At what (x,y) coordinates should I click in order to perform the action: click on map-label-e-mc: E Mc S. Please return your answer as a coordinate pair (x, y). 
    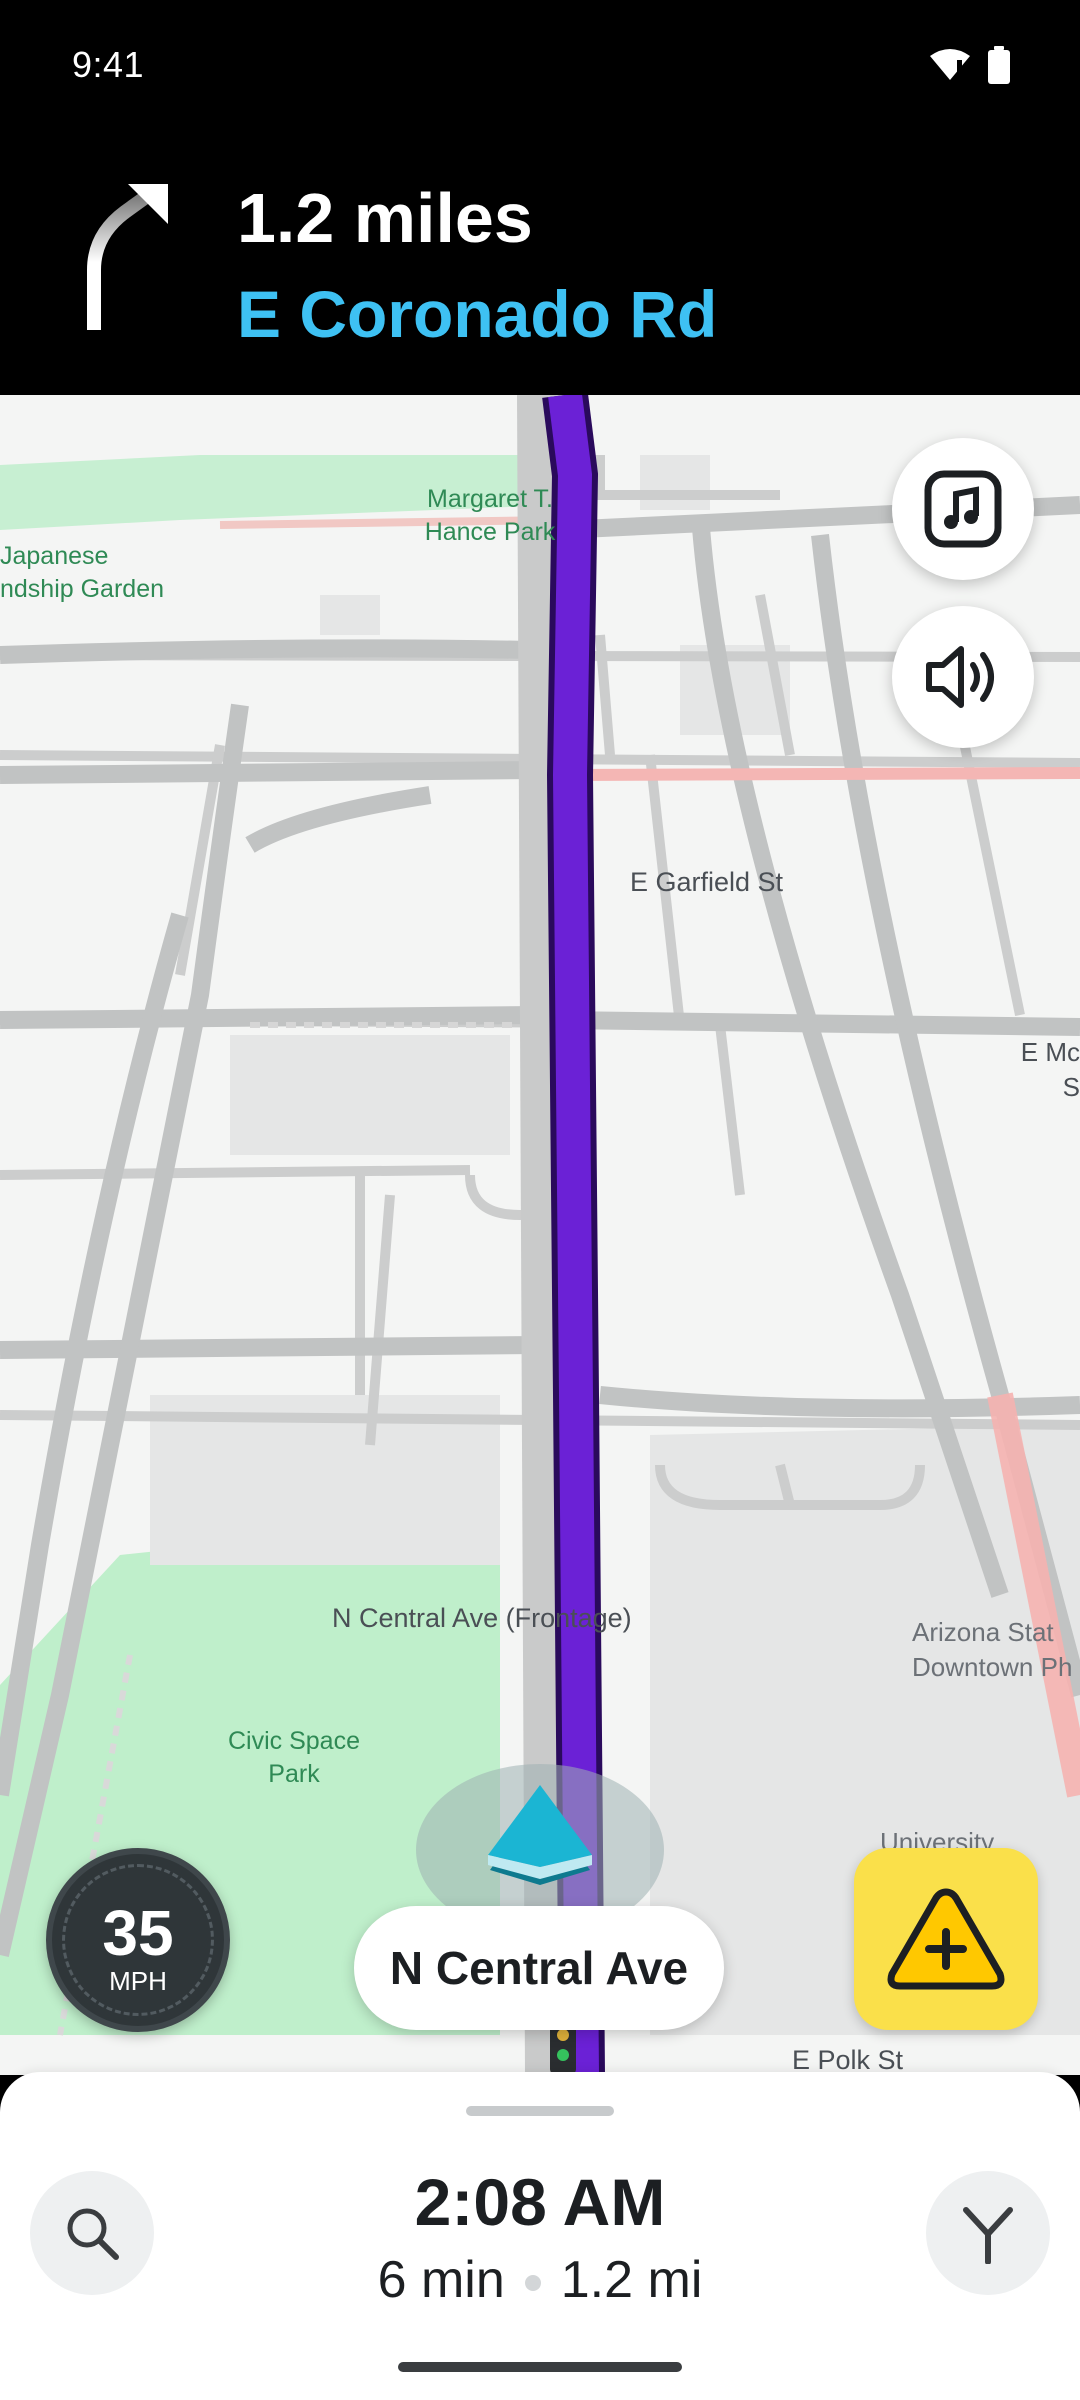
    Looking at the image, I should click on (1050, 1070).